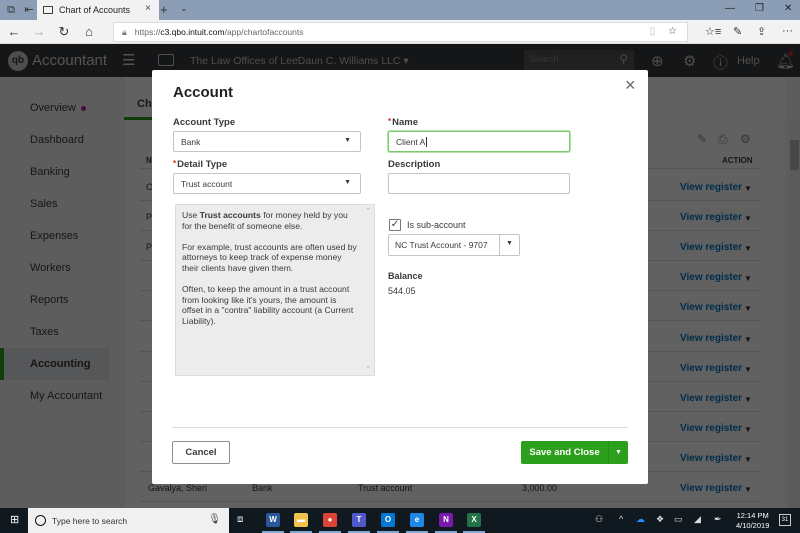 This screenshot has width=800, height=533. I want to click on scroll-down-icon: ⌄, so click(368, 367).